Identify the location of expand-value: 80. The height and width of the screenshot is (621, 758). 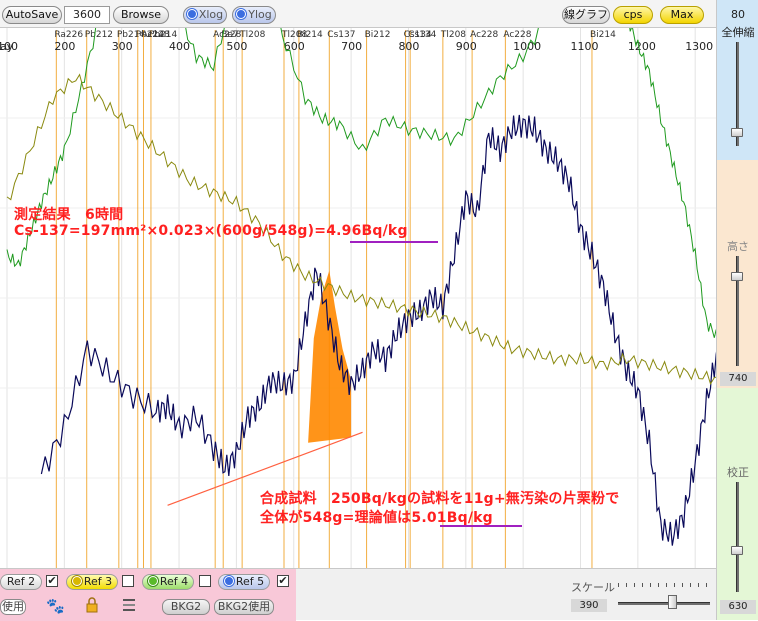
(738, 14).